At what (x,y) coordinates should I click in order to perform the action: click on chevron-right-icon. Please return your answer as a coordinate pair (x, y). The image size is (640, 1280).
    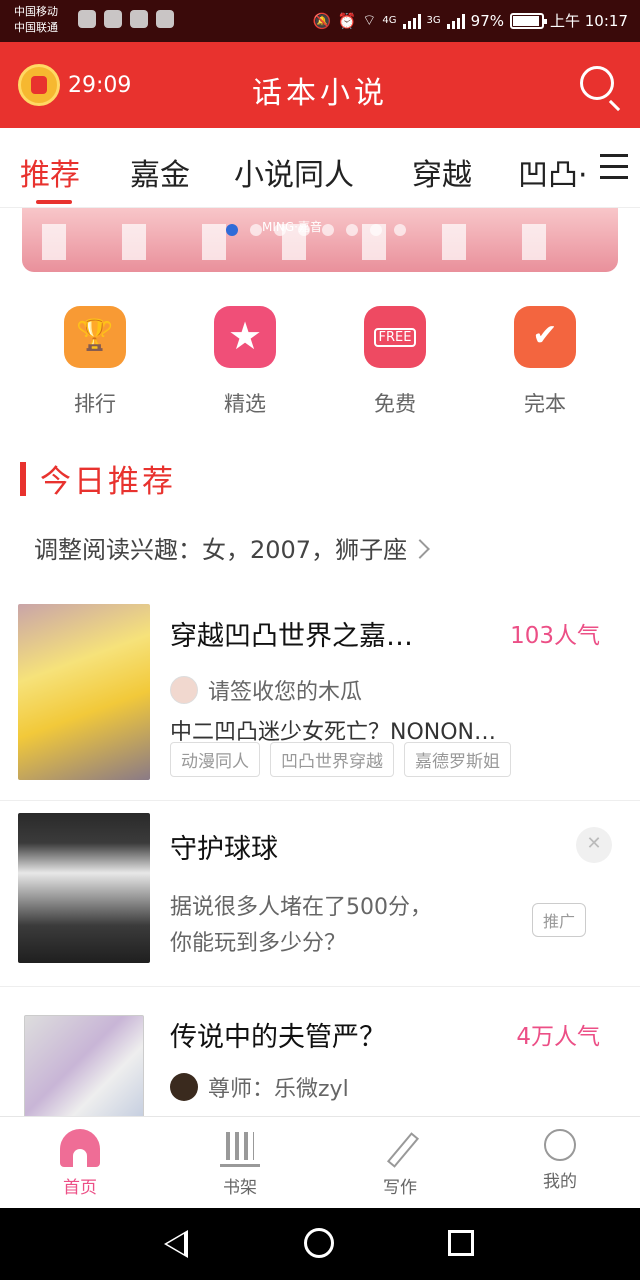
    Looking at the image, I should click on (420, 549).